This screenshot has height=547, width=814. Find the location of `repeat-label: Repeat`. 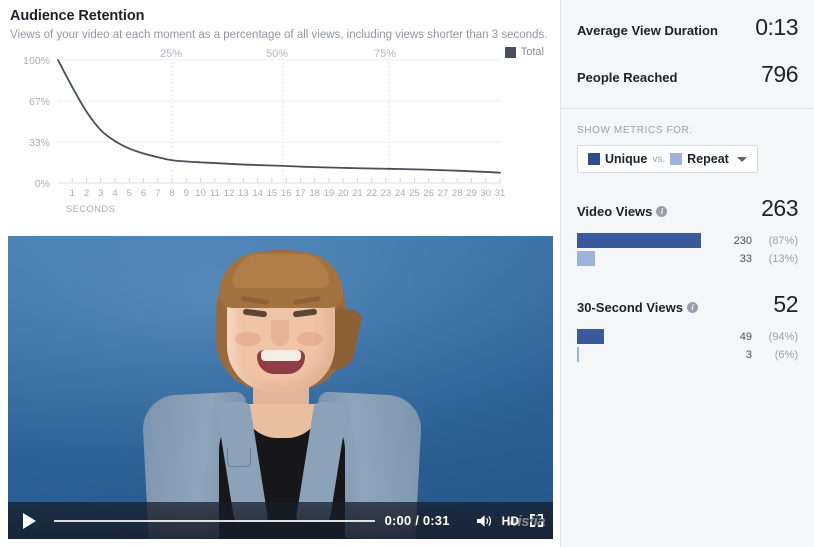

repeat-label: Repeat is located at coordinates (708, 159).